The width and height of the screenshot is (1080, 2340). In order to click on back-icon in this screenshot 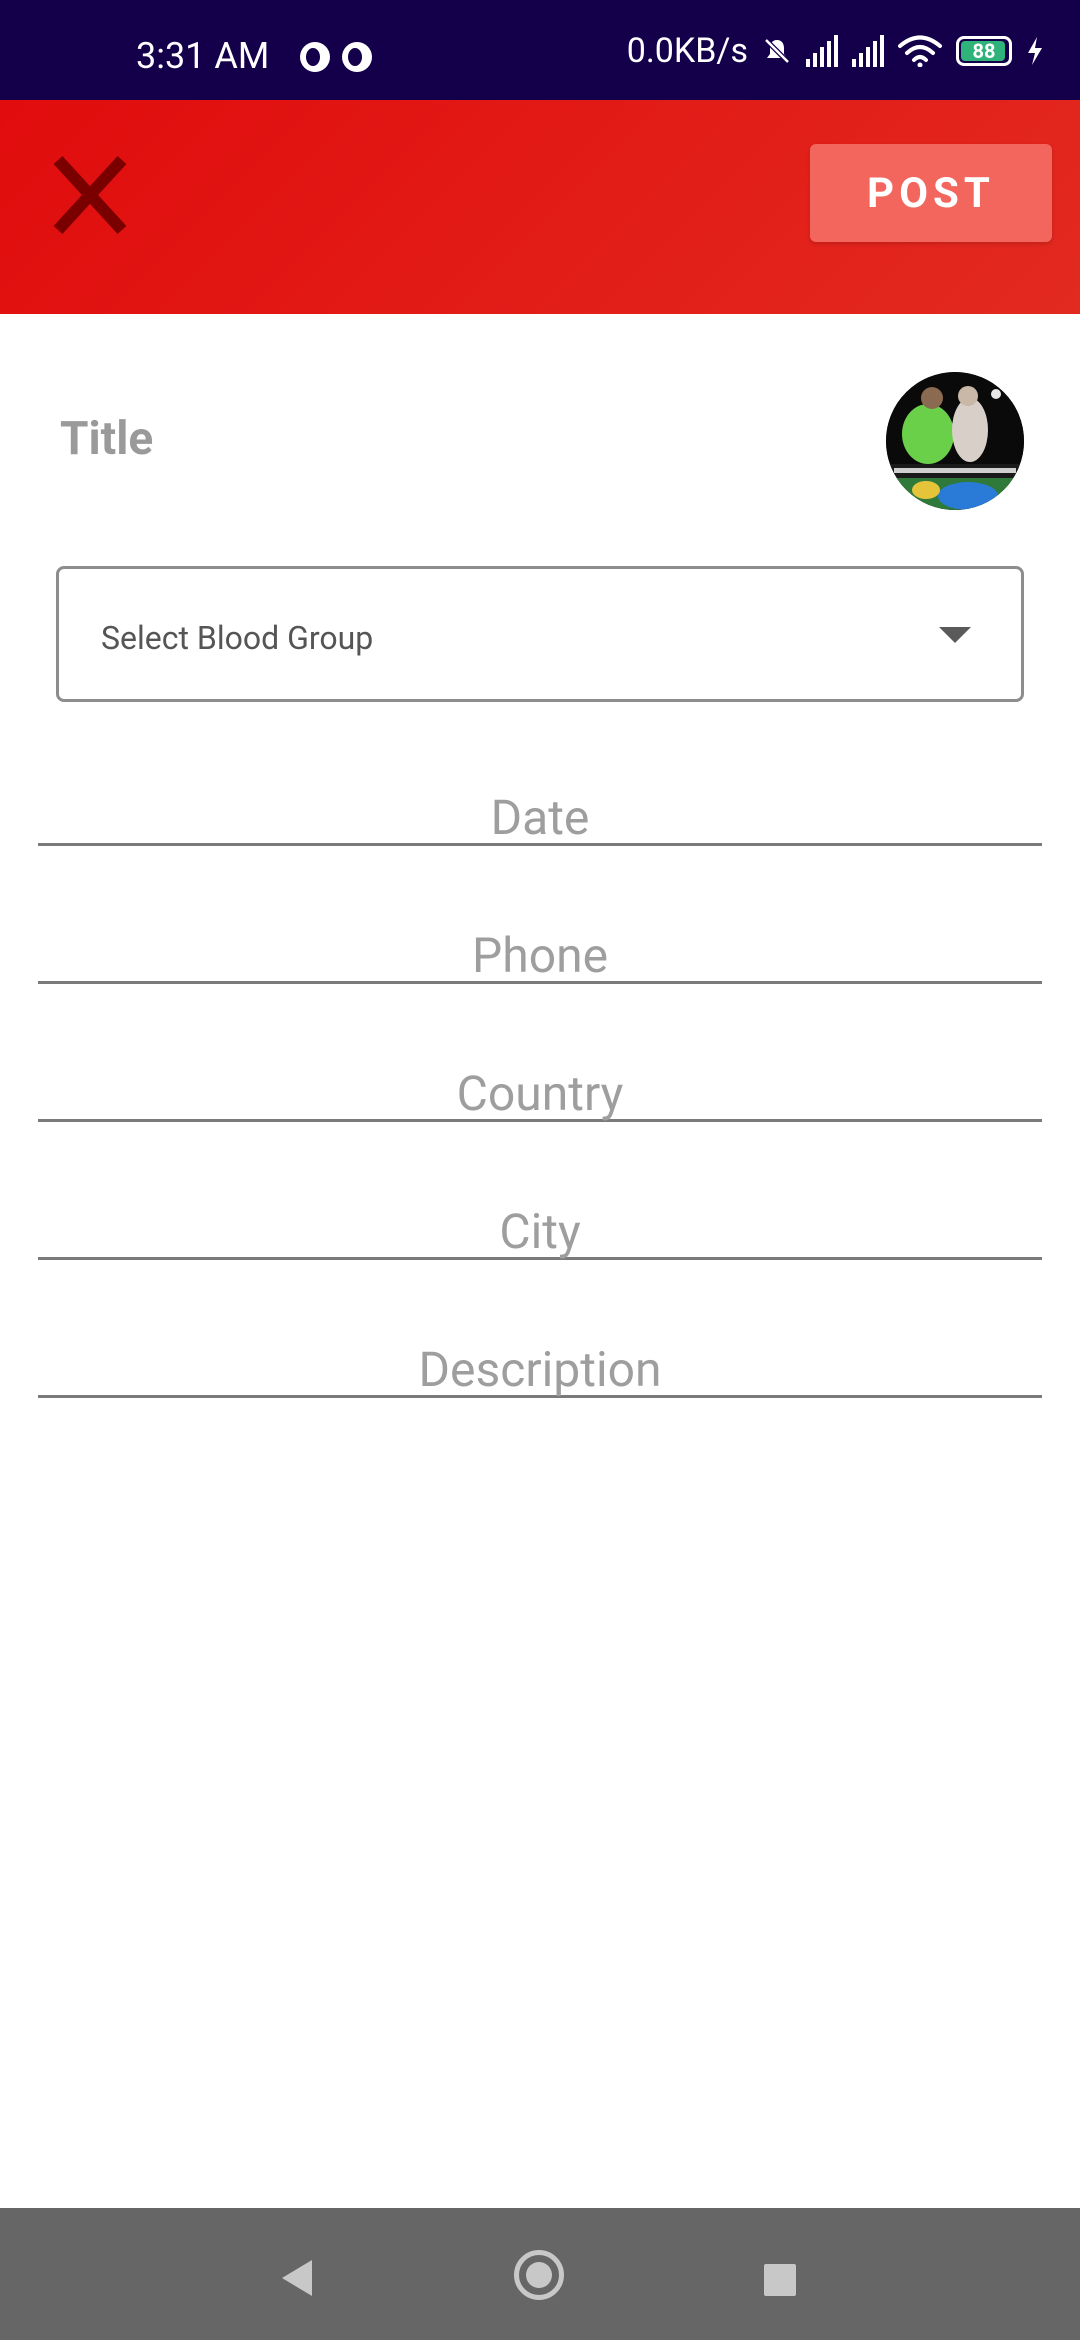, I will do `click(297, 2278)`.